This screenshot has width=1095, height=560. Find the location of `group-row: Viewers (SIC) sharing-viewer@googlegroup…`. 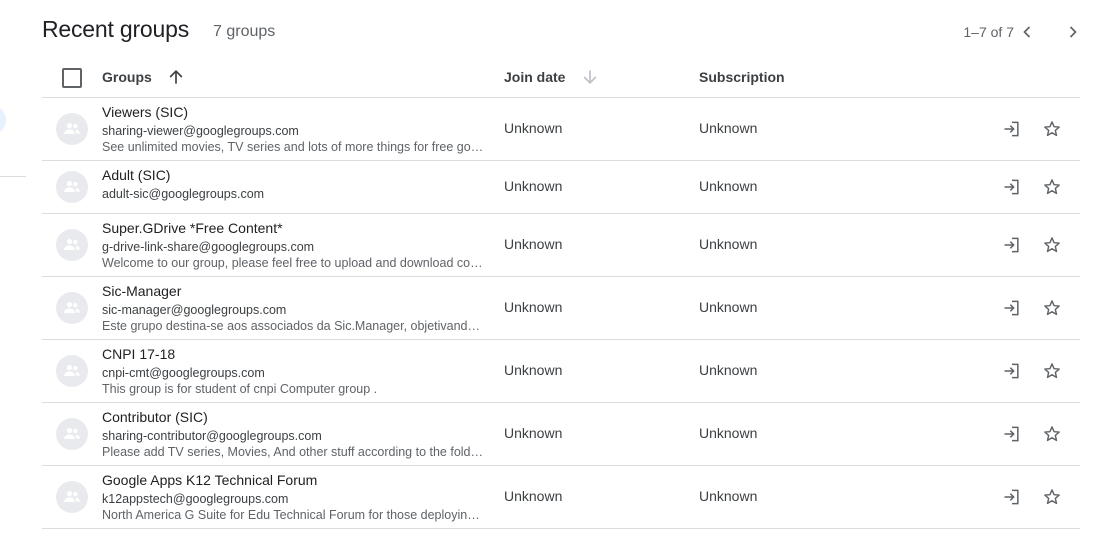

group-row: Viewers (SIC) sharing-viewer@googlegroup… is located at coordinates (561, 129).